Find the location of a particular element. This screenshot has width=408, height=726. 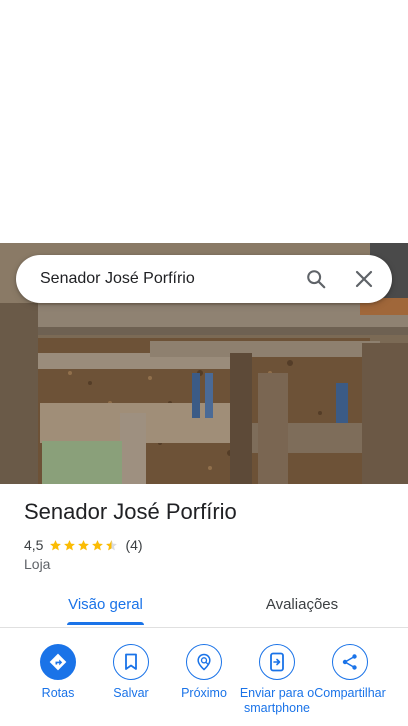

star-half-icon is located at coordinates (112, 544).